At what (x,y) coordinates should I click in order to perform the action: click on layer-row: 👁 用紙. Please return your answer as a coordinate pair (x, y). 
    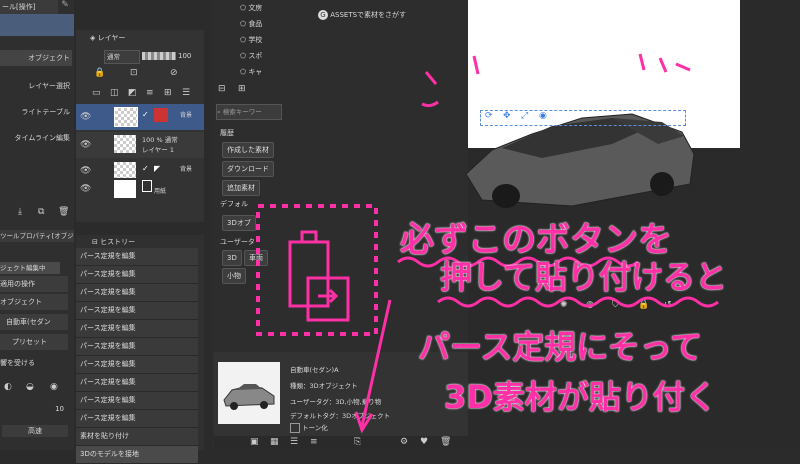
    Looking at the image, I should click on (140, 189).